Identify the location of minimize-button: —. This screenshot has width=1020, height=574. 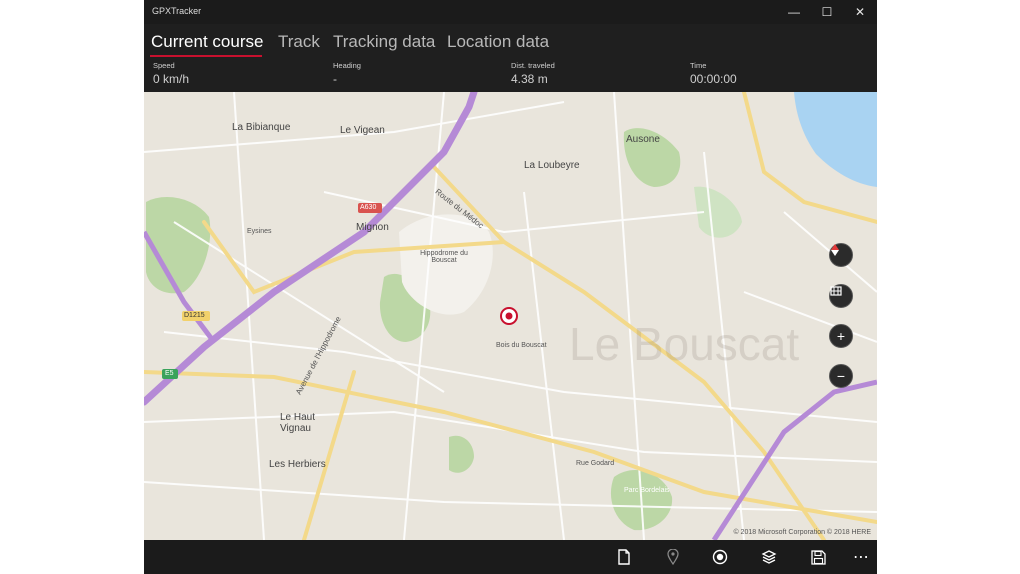
(794, 12).